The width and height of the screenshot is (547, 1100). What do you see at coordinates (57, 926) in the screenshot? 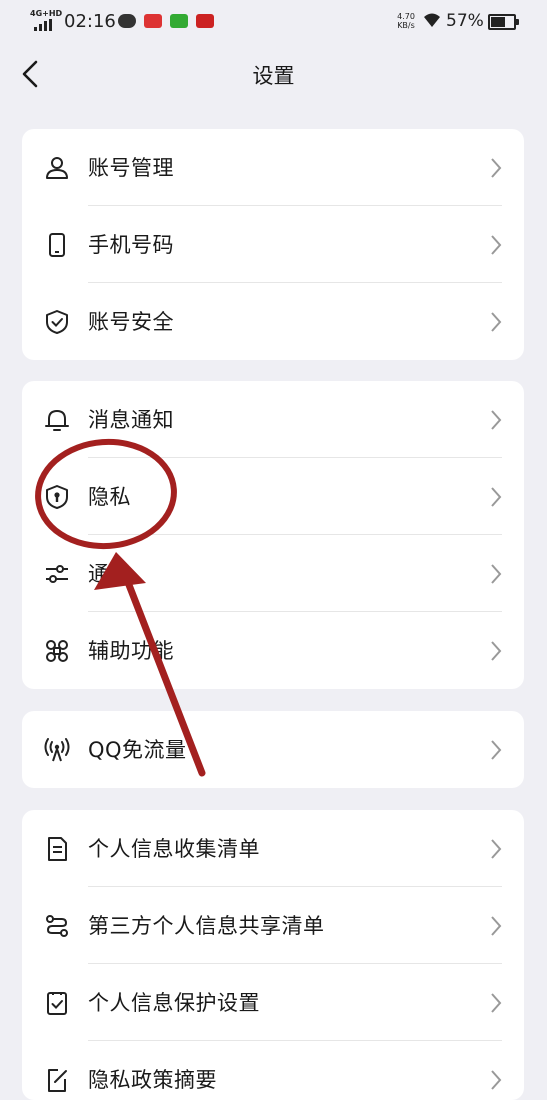
I see `share-flow-icon` at bounding box center [57, 926].